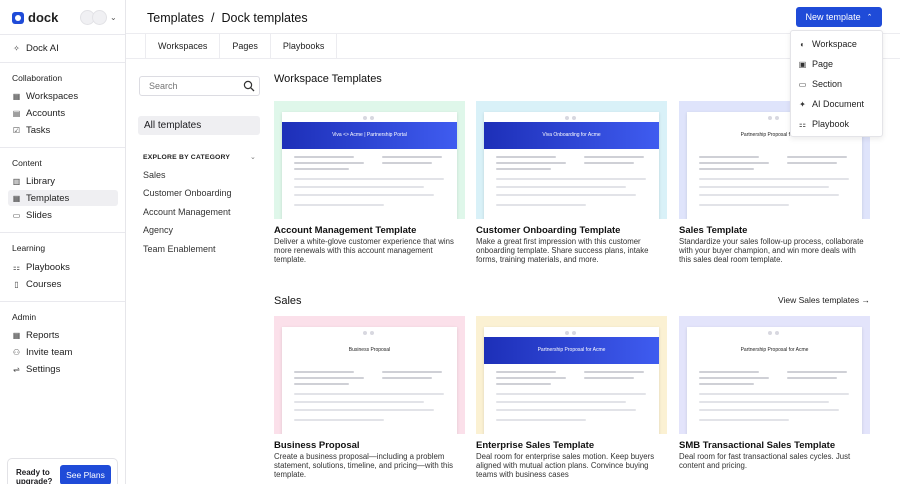 This screenshot has width=900, height=484. Describe the element at coordinates (16, 369) in the screenshot. I see `sliders-icon: ⇌` at that location.